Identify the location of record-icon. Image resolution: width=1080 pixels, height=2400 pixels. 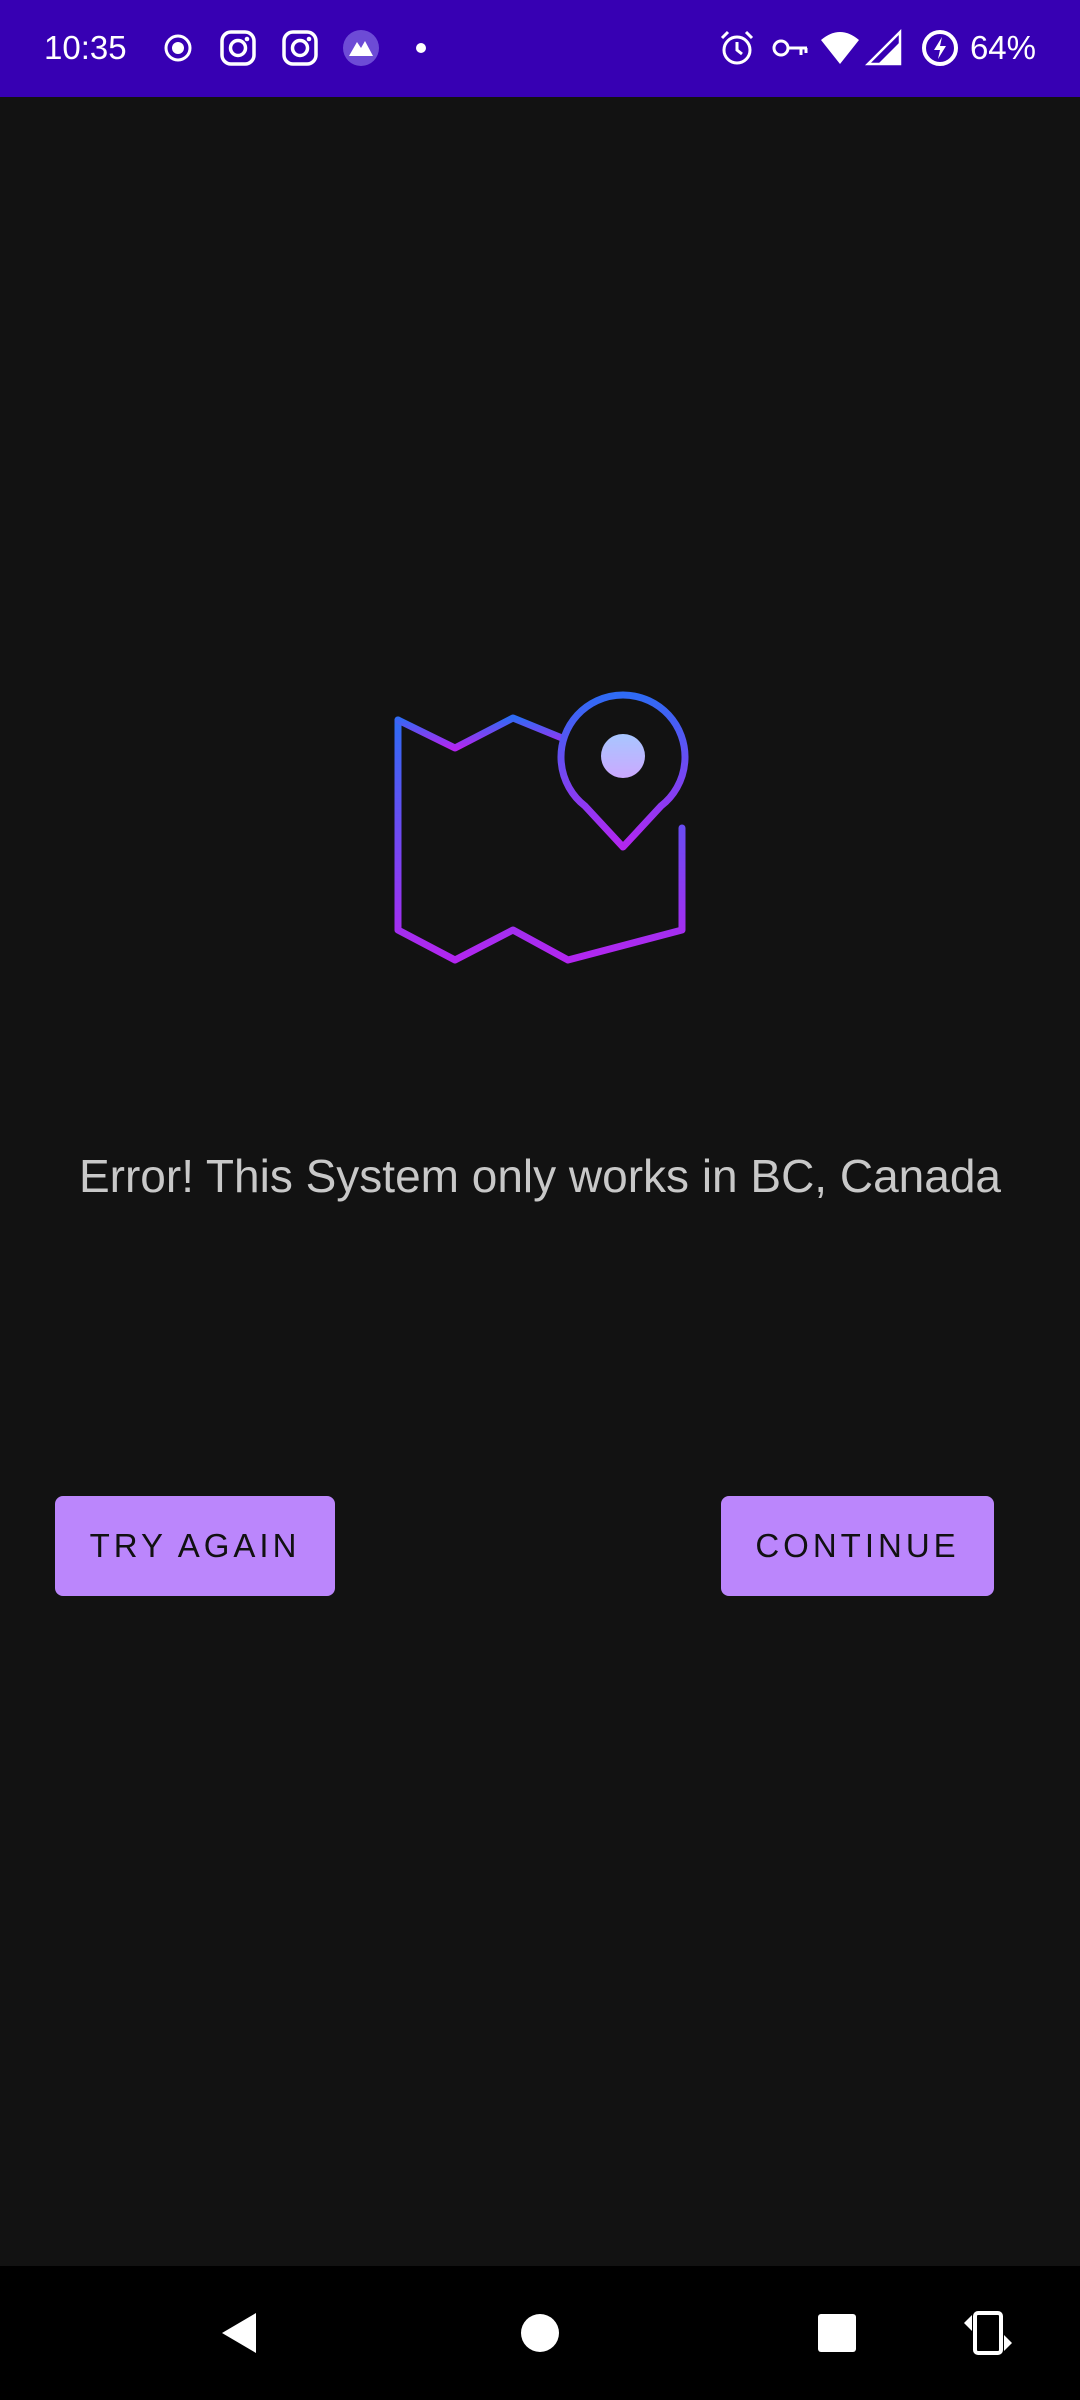
(178, 48).